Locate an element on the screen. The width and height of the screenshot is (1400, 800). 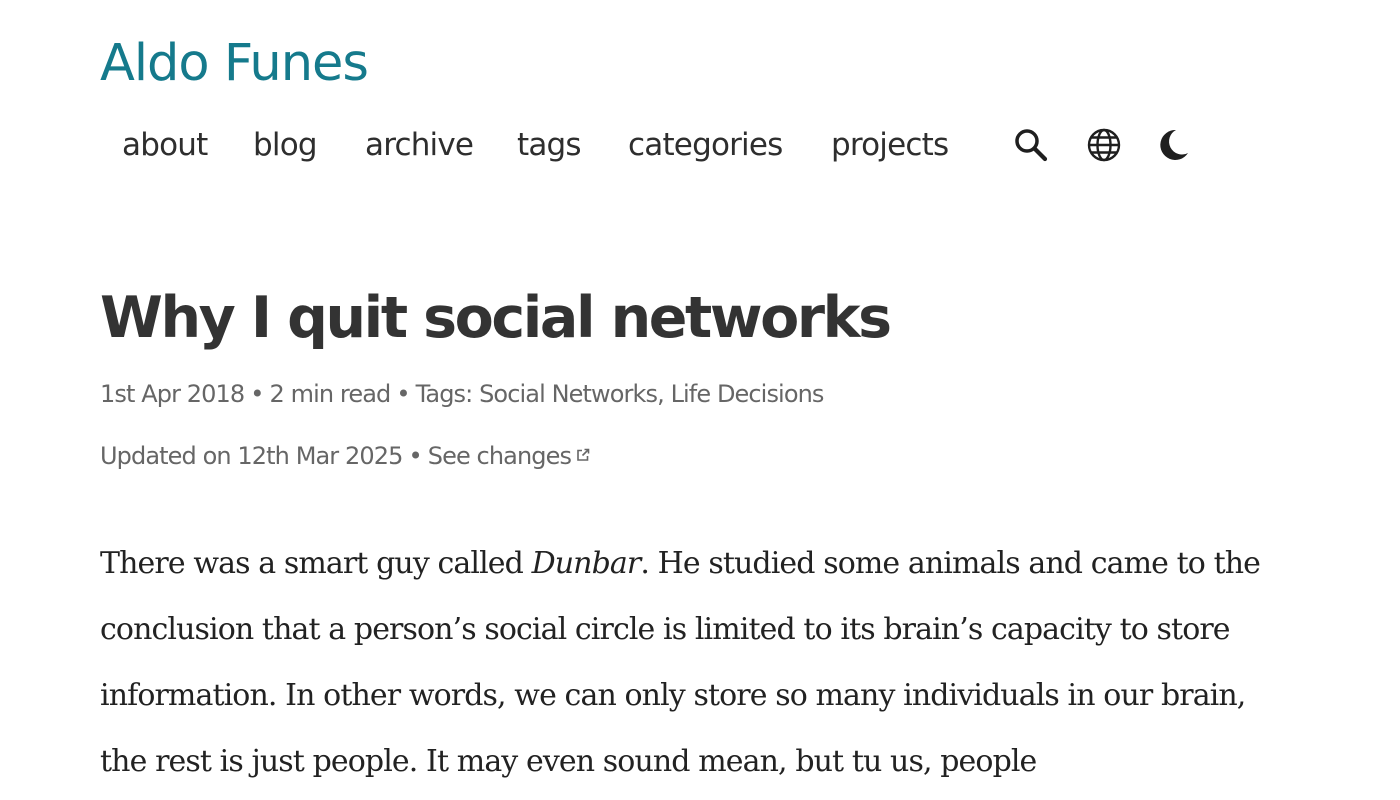
nav-item-tags: tags is located at coordinates (549, 145).